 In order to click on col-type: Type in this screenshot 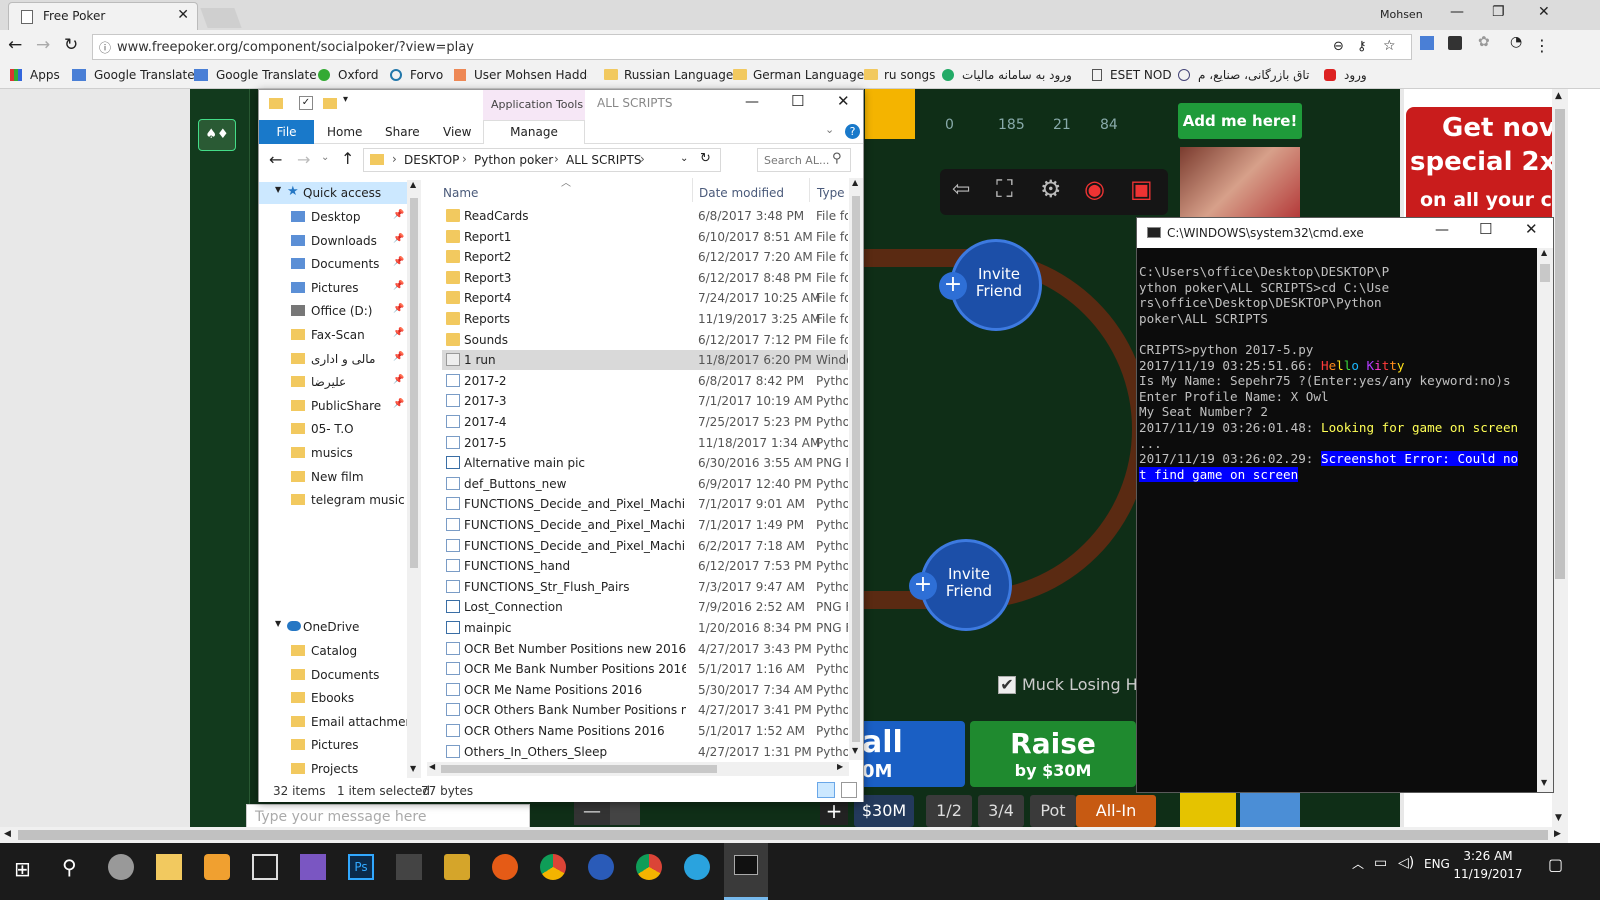, I will do `click(831, 193)`.